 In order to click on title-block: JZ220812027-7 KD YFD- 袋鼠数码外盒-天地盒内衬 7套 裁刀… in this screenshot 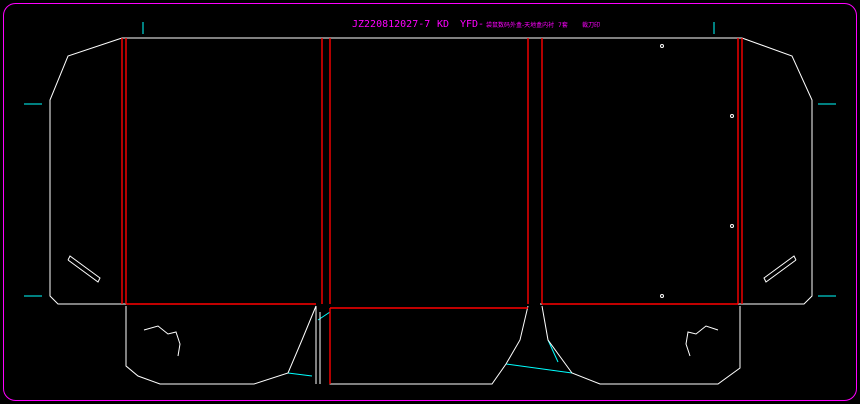, I will do `click(476, 24)`.